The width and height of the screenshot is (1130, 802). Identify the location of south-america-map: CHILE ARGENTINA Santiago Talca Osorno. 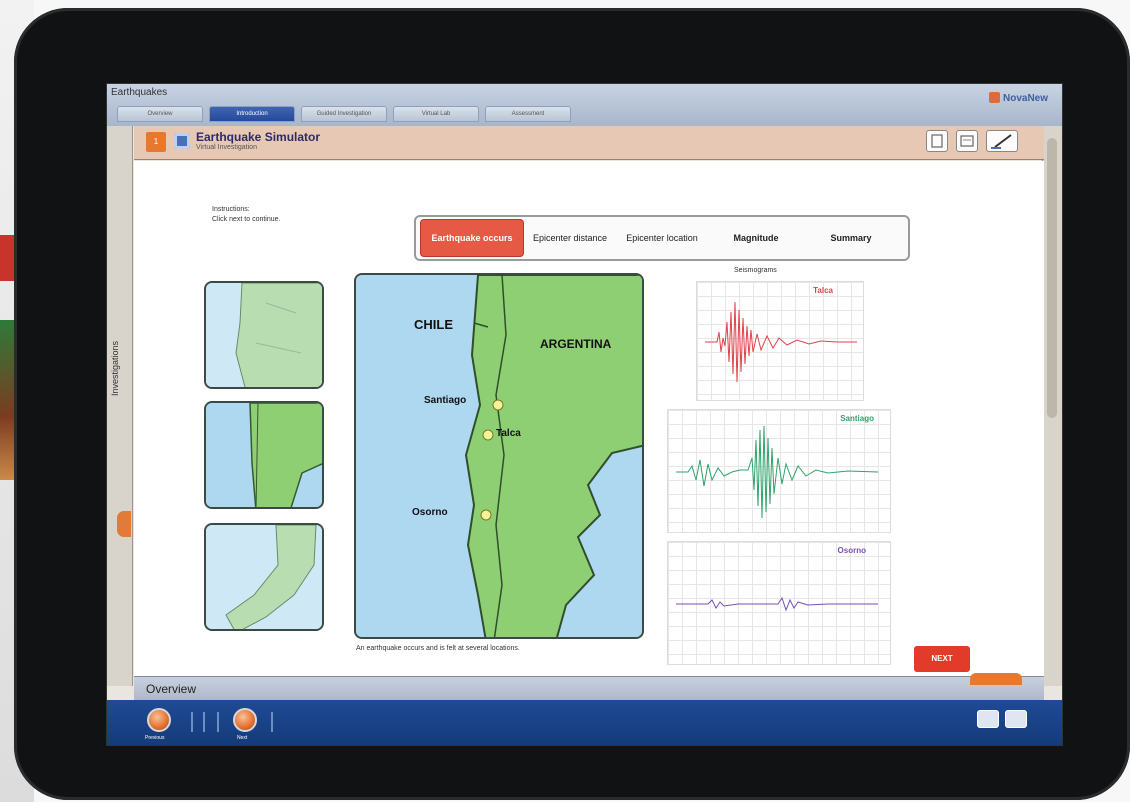
(499, 456).